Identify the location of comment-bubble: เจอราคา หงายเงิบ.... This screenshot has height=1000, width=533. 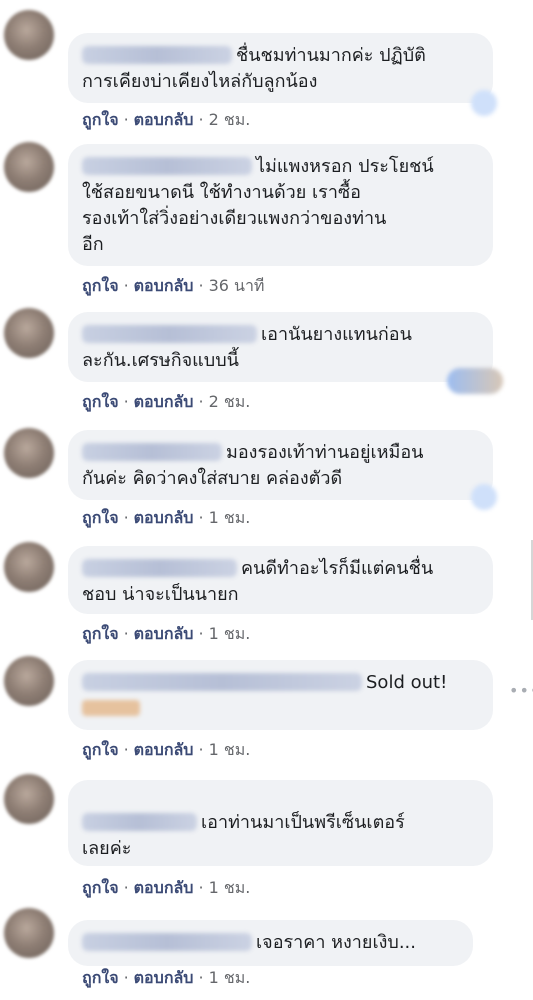
(270, 943).